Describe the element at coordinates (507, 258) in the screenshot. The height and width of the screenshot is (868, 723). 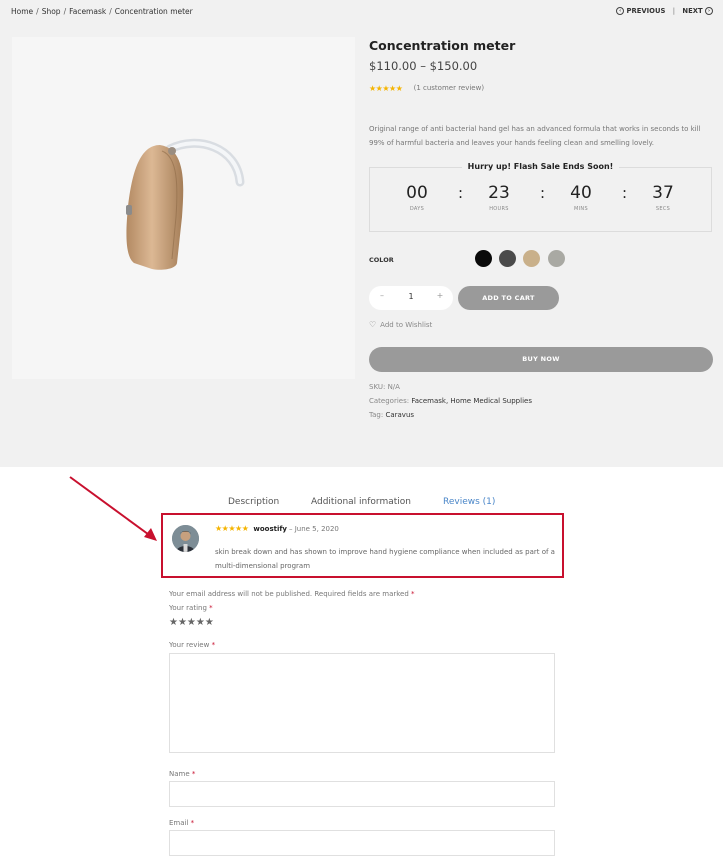
I see `color-swatch-dark-gray` at that location.